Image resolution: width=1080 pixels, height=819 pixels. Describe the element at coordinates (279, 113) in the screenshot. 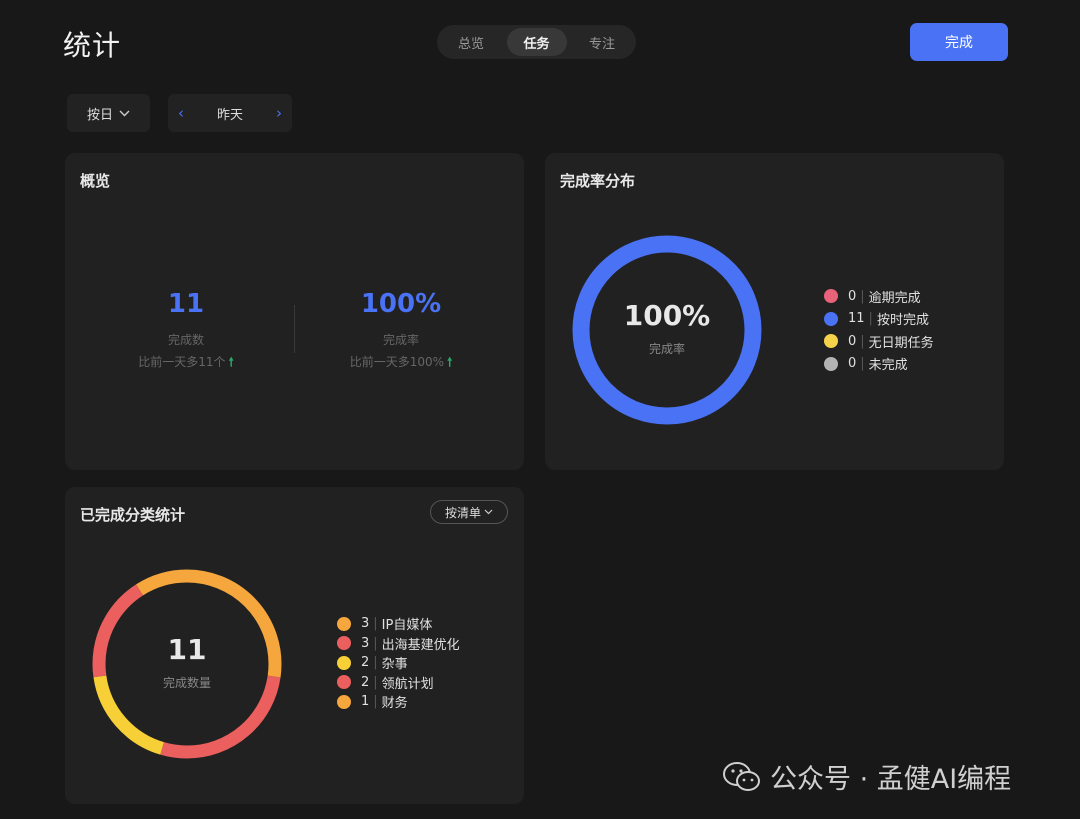

I see `next-date-chevron-icon: ›` at that location.